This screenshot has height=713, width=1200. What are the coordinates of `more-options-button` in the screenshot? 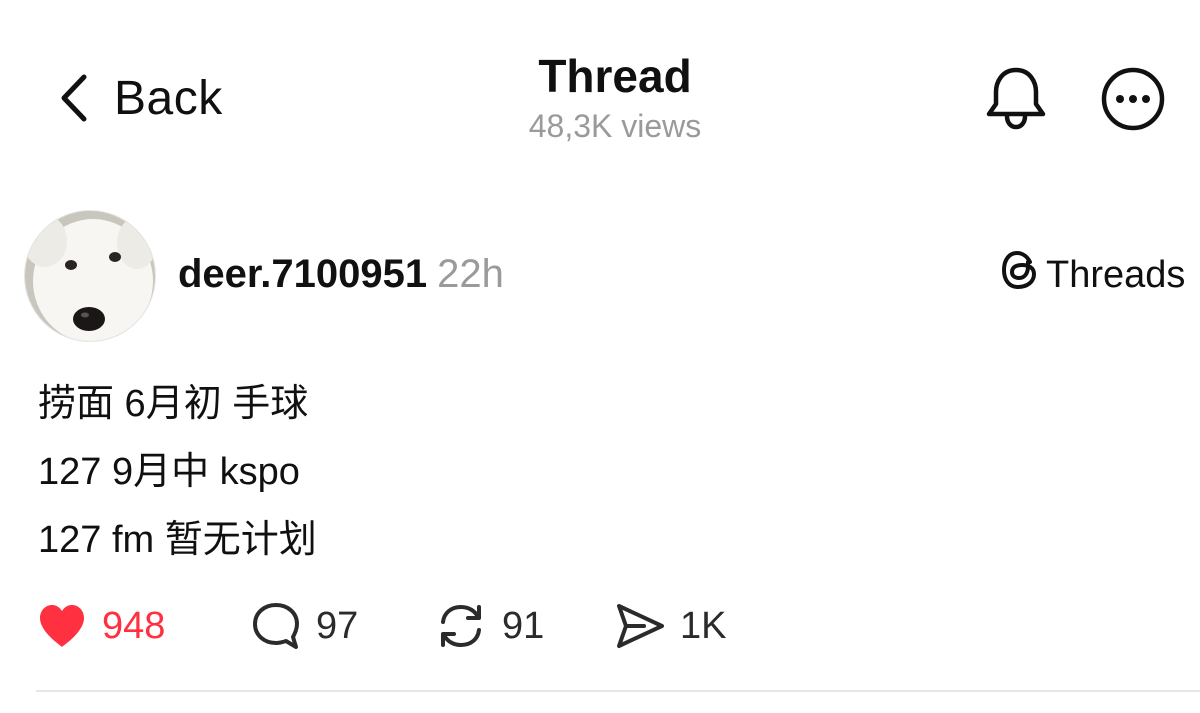 It's located at (1133, 99).